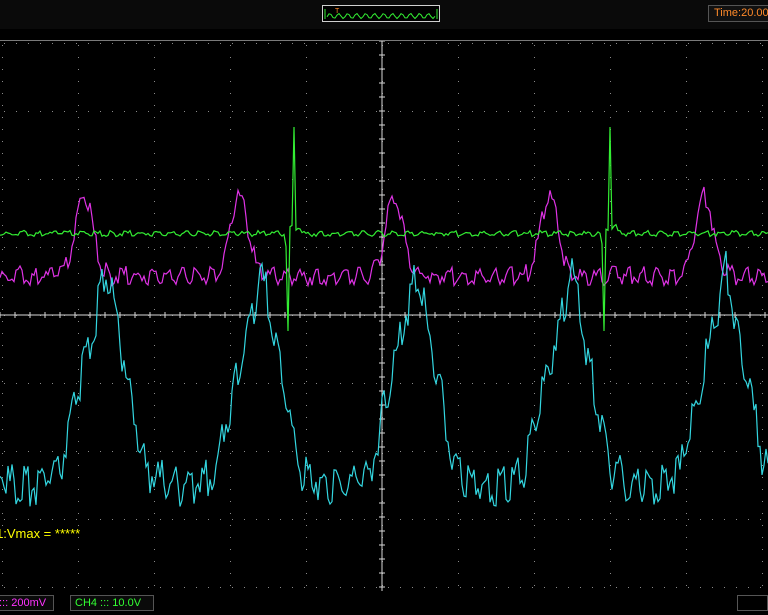 The image size is (768, 615). I want to click on ch3-scale-indicator: ::: 200mV, so click(27, 603).